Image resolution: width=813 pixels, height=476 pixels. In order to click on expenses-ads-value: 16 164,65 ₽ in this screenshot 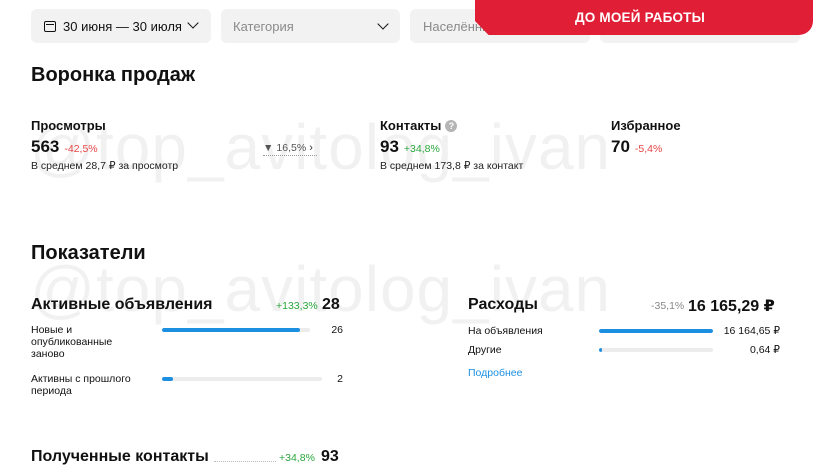, I will do `click(751, 331)`.